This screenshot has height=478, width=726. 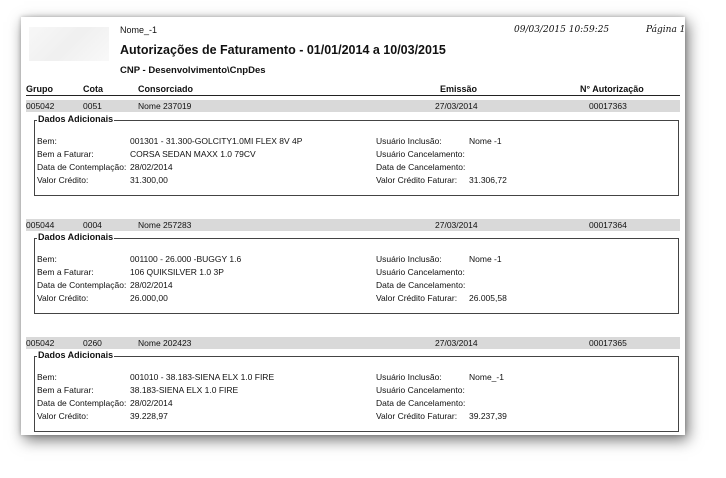 I want to click on company-logo, so click(x=69, y=44).